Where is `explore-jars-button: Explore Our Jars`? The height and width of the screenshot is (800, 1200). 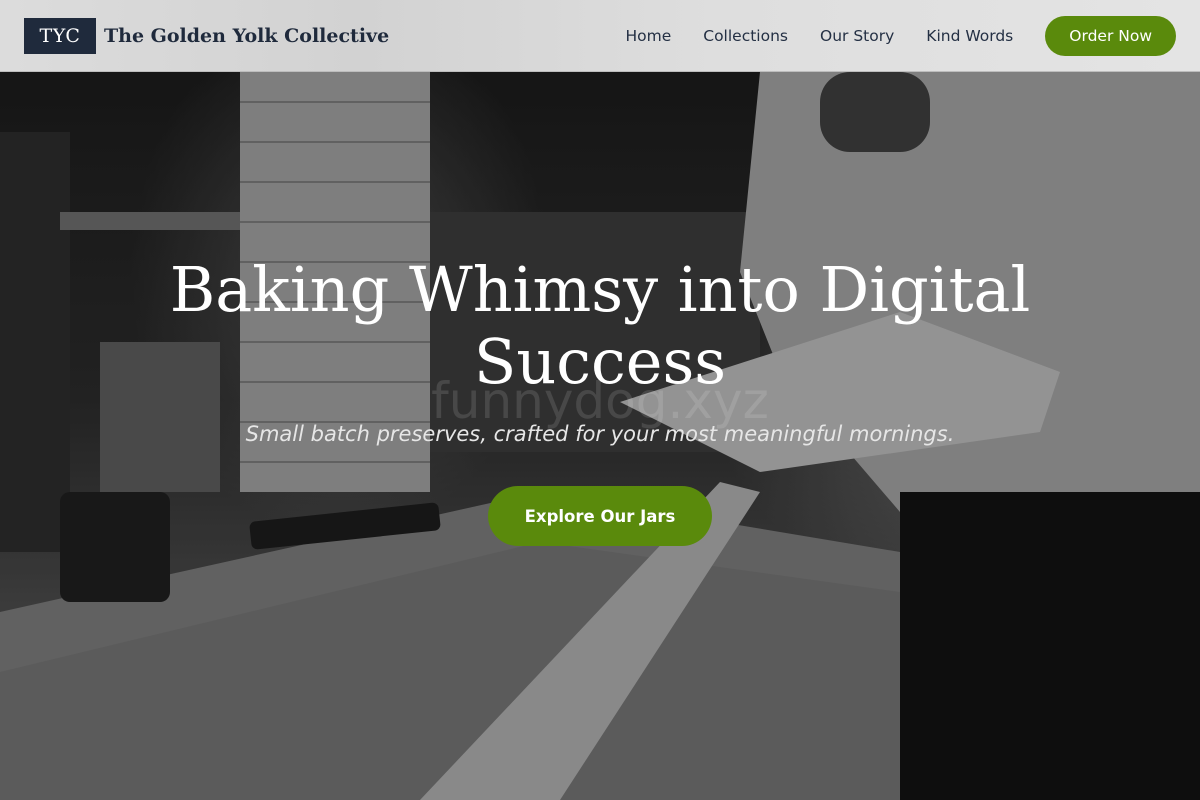 explore-jars-button: Explore Our Jars is located at coordinates (600, 516).